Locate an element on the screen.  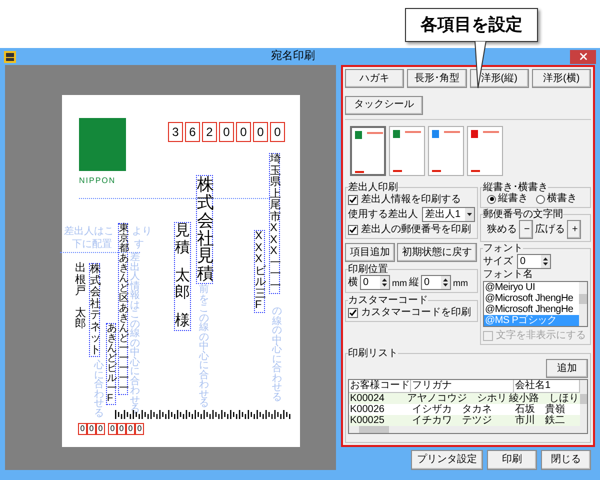
table-cell-text: K00024 is located at coordinates (367, 398).